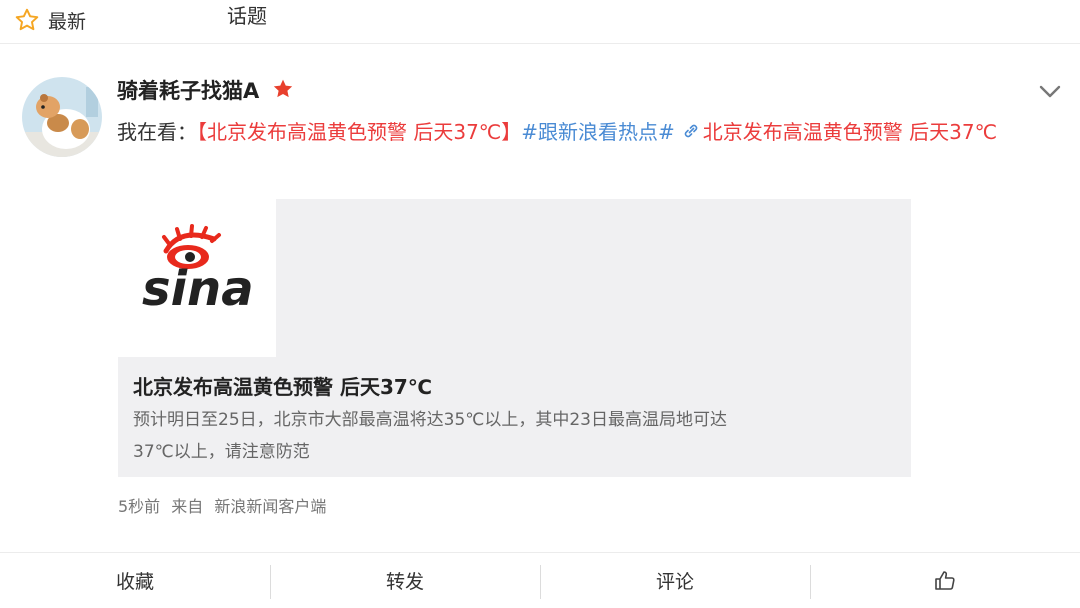 Image resolution: width=1080 pixels, height=608 pixels. I want to click on link-icon, so click(691, 131).